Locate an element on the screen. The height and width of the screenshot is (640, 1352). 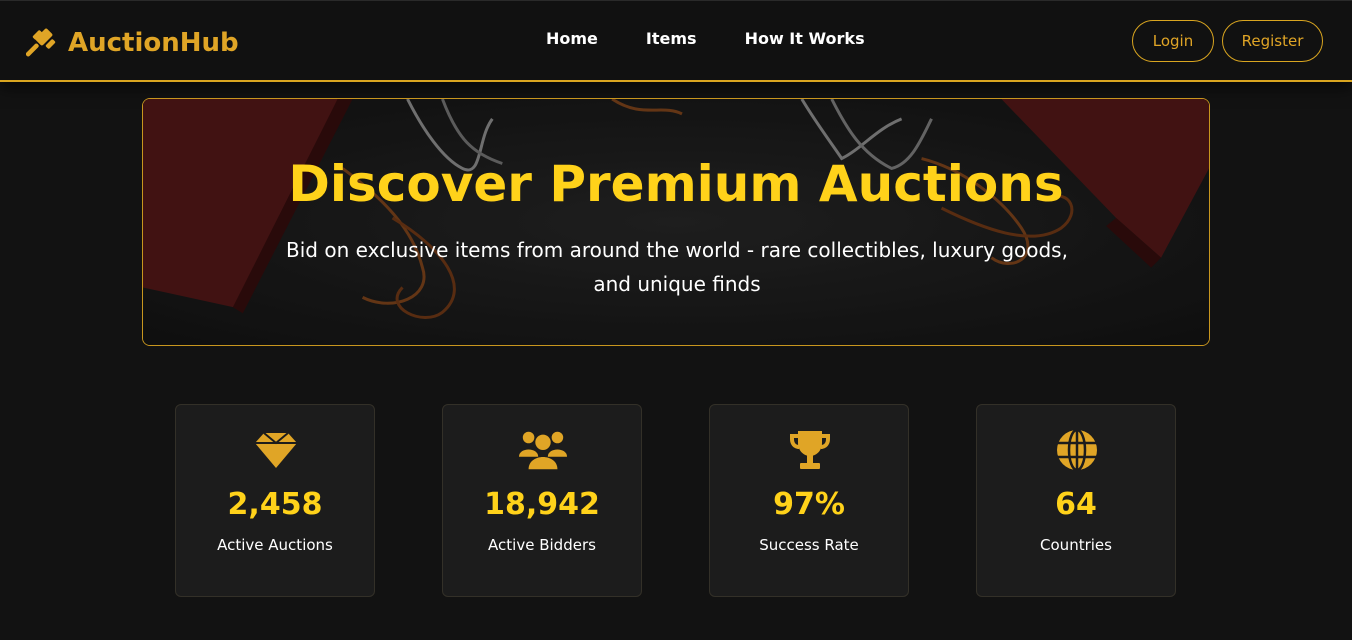
stat-card-success-rate: 97% Success Rate is located at coordinates (809, 500).